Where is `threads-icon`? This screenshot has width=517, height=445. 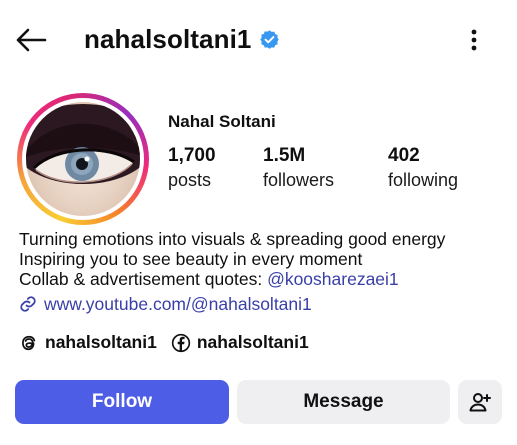
threads-icon is located at coordinates (29, 343).